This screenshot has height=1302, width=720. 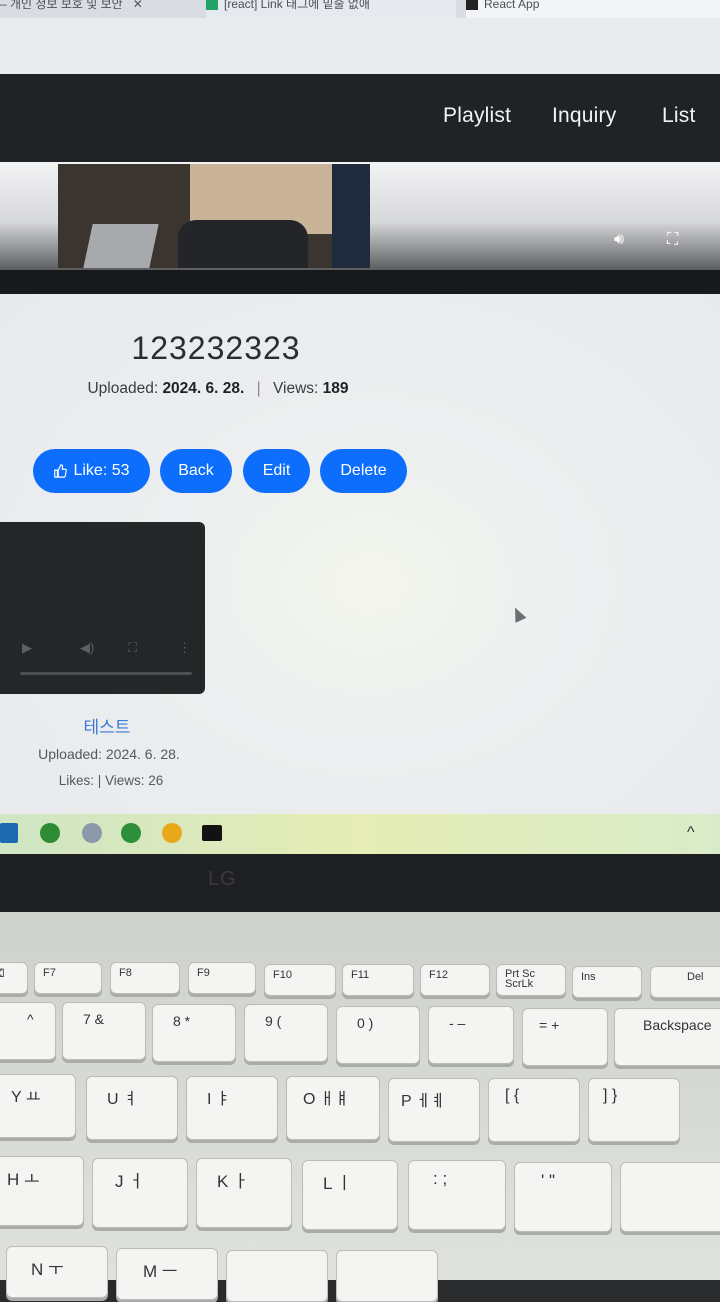 What do you see at coordinates (194, 1033) in the screenshot?
I see `key-8: 8 *` at bounding box center [194, 1033].